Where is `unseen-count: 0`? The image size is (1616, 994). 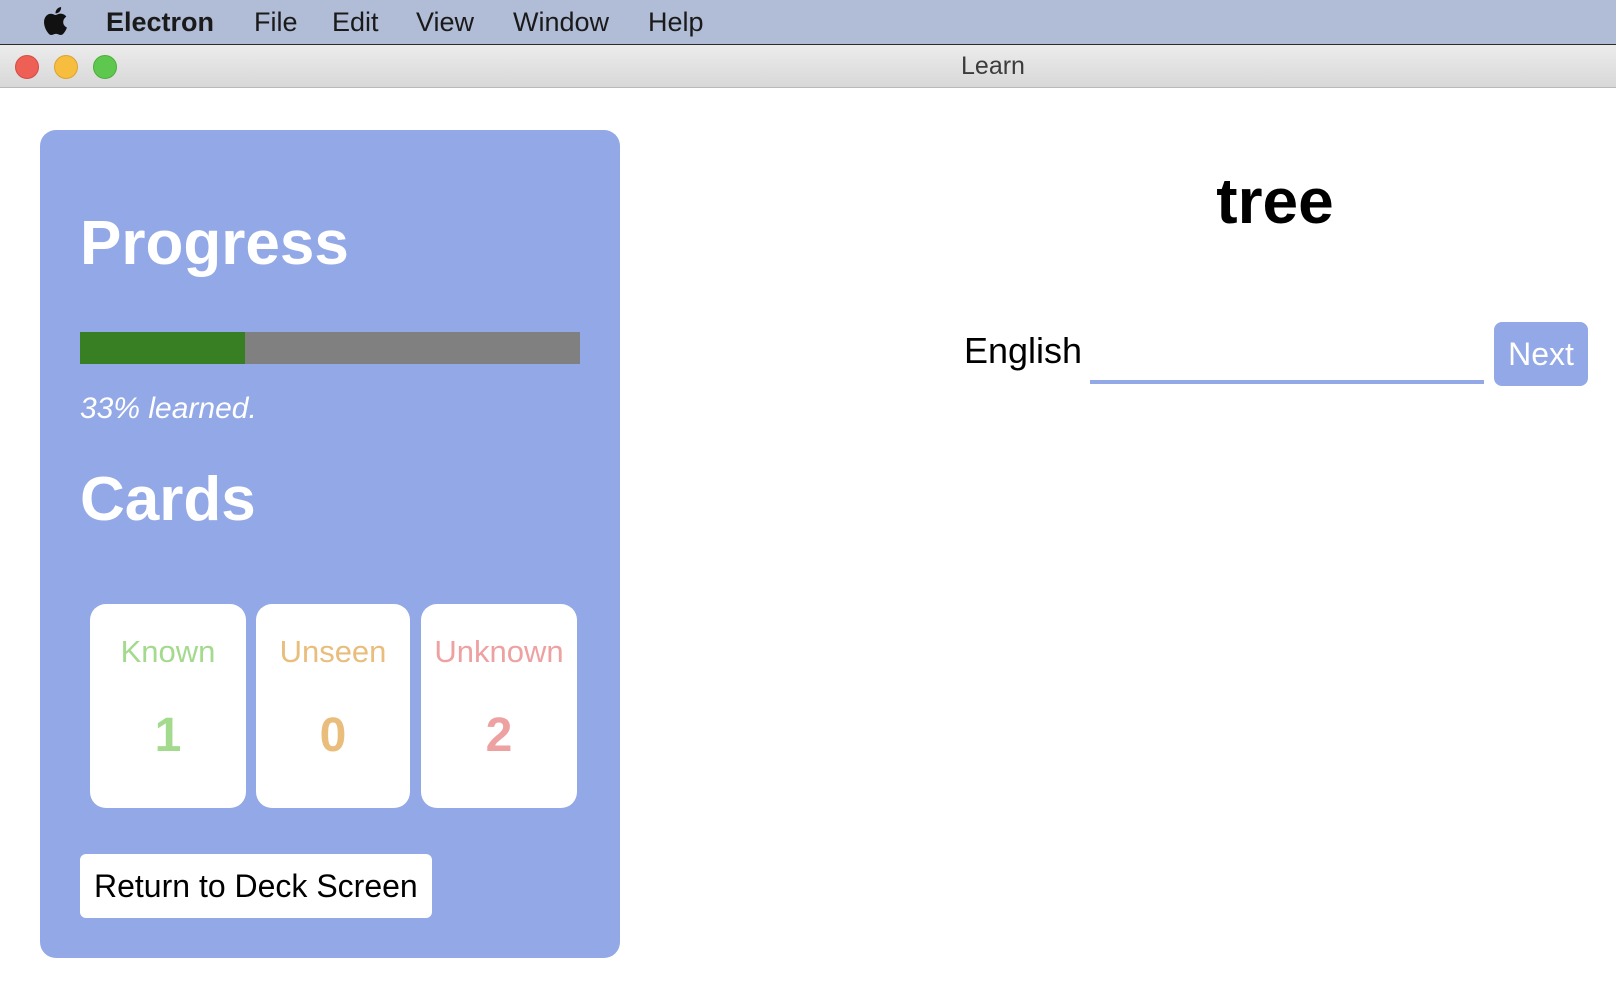
unseen-count: 0 is located at coordinates (333, 735).